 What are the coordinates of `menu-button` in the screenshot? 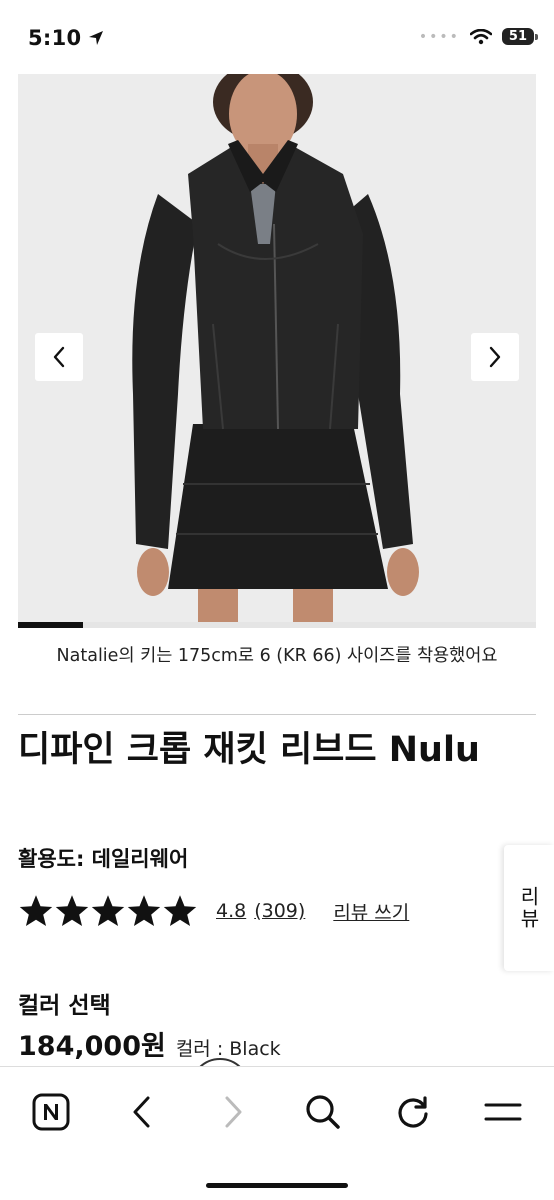 It's located at (503, 1112).